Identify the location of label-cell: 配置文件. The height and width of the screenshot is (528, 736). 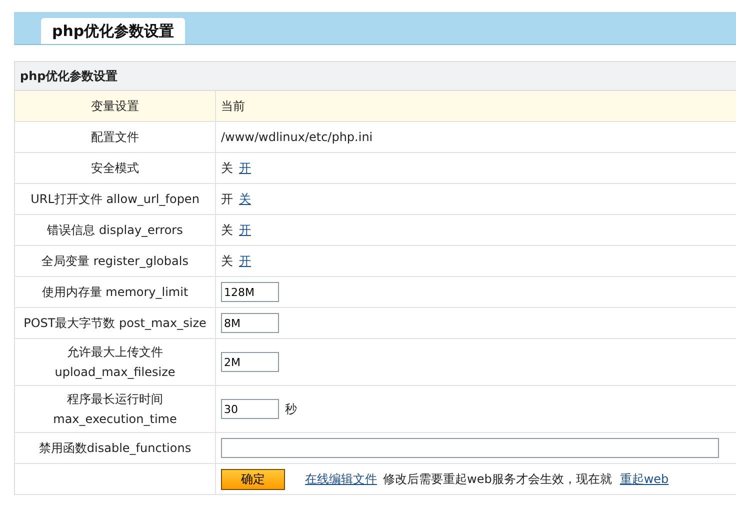
(115, 137).